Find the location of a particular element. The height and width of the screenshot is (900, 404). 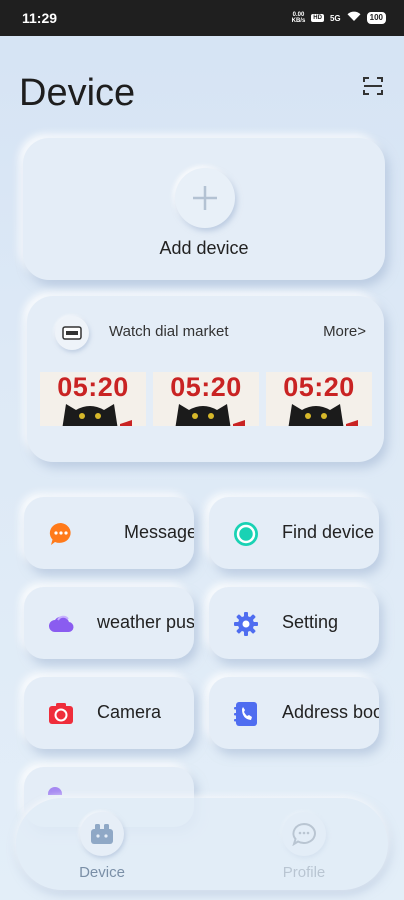

chat-bubble-icon is located at coordinates (60, 533).